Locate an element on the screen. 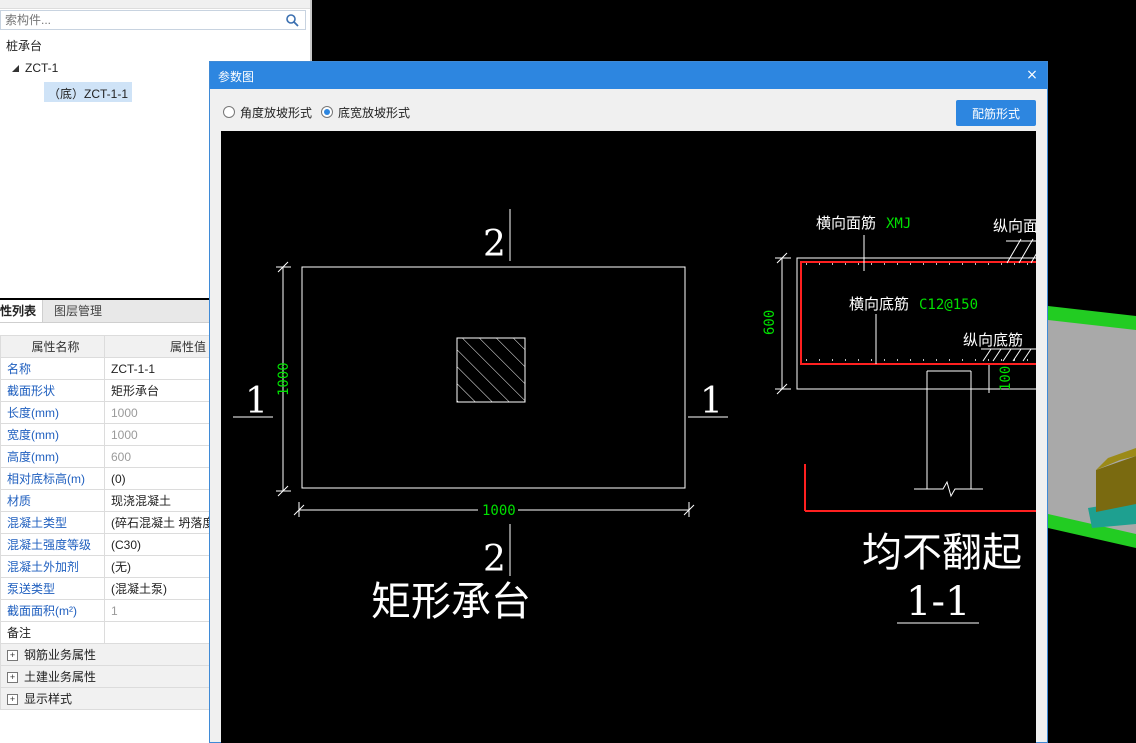 The image size is (1136, 743). property-value: (0) is located at coordinates (157, 478).